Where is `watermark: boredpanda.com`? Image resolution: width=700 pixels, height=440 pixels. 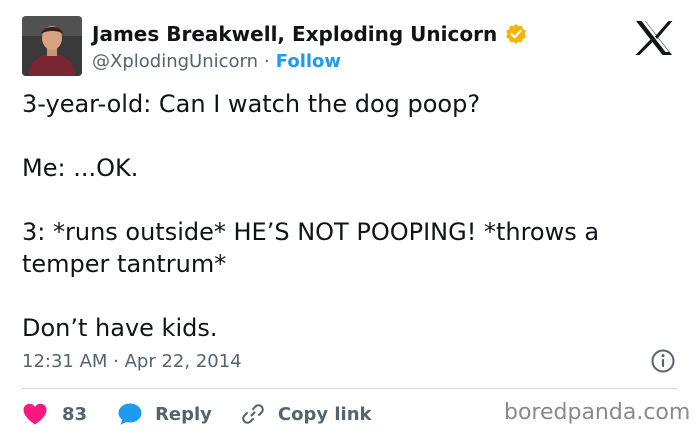
watermark: boredpanda.com is located at coordinates (597, 412).